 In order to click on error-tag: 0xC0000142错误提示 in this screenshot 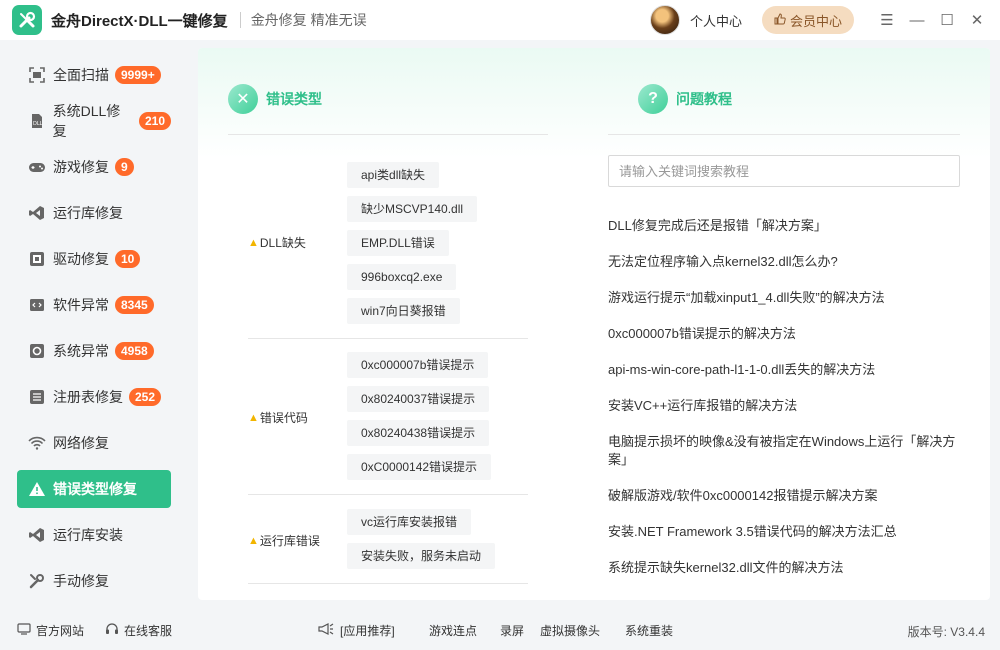, I will do `click(419, 467)`.